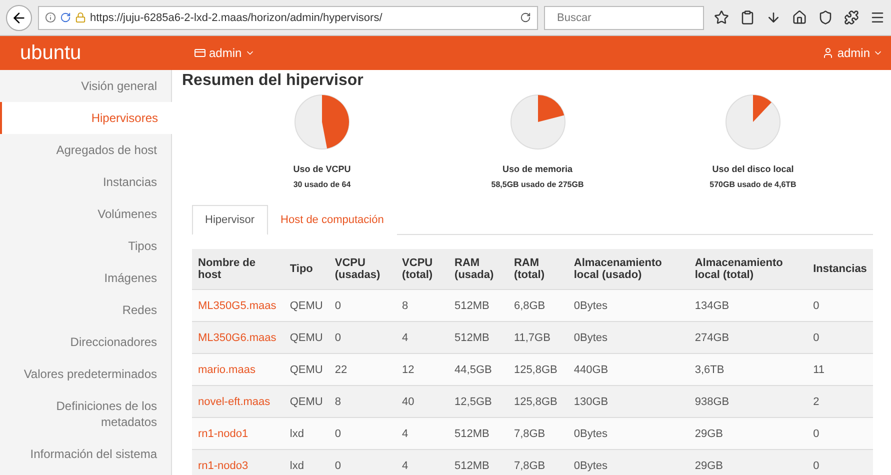 This screenshot has width=891, height=475. What do you see at coordinates (86, 118) in the screenshot?
I see `sidebar-item: Hipervisores` at bounding box center [86, 118].